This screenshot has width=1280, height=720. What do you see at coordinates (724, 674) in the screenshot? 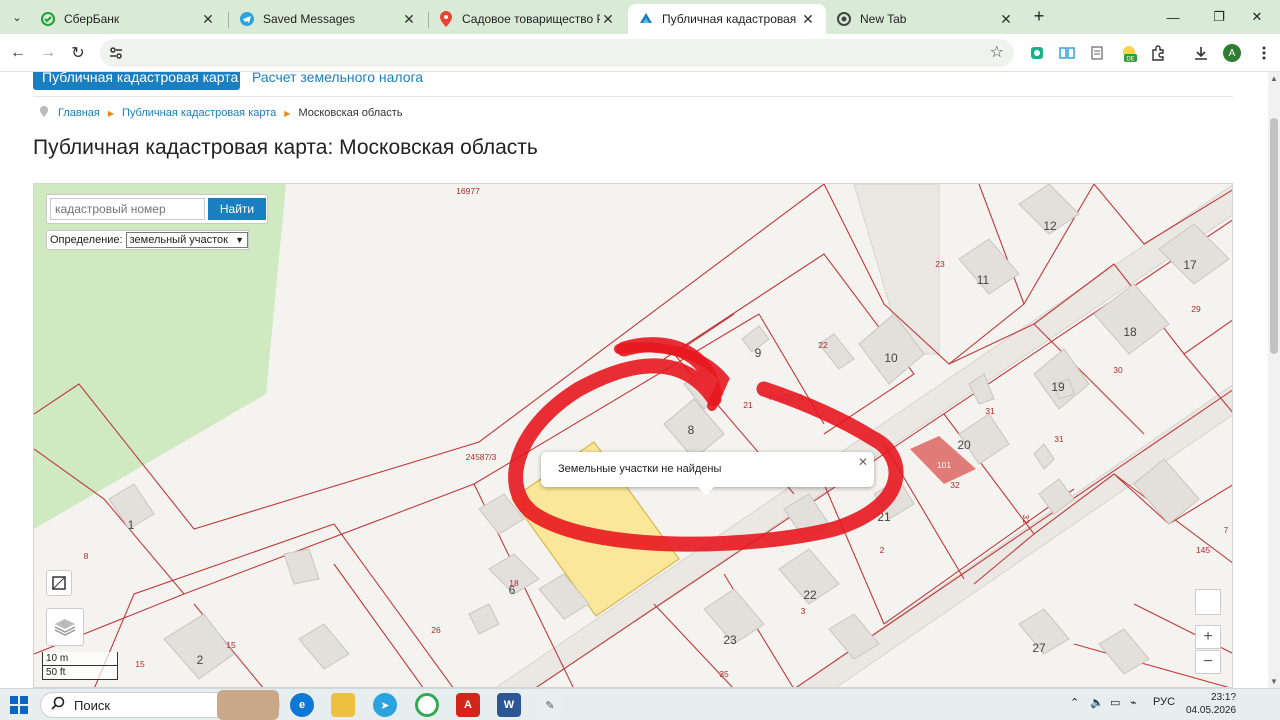
I see `parcel-label: 35` at bounding box center [724, 674].